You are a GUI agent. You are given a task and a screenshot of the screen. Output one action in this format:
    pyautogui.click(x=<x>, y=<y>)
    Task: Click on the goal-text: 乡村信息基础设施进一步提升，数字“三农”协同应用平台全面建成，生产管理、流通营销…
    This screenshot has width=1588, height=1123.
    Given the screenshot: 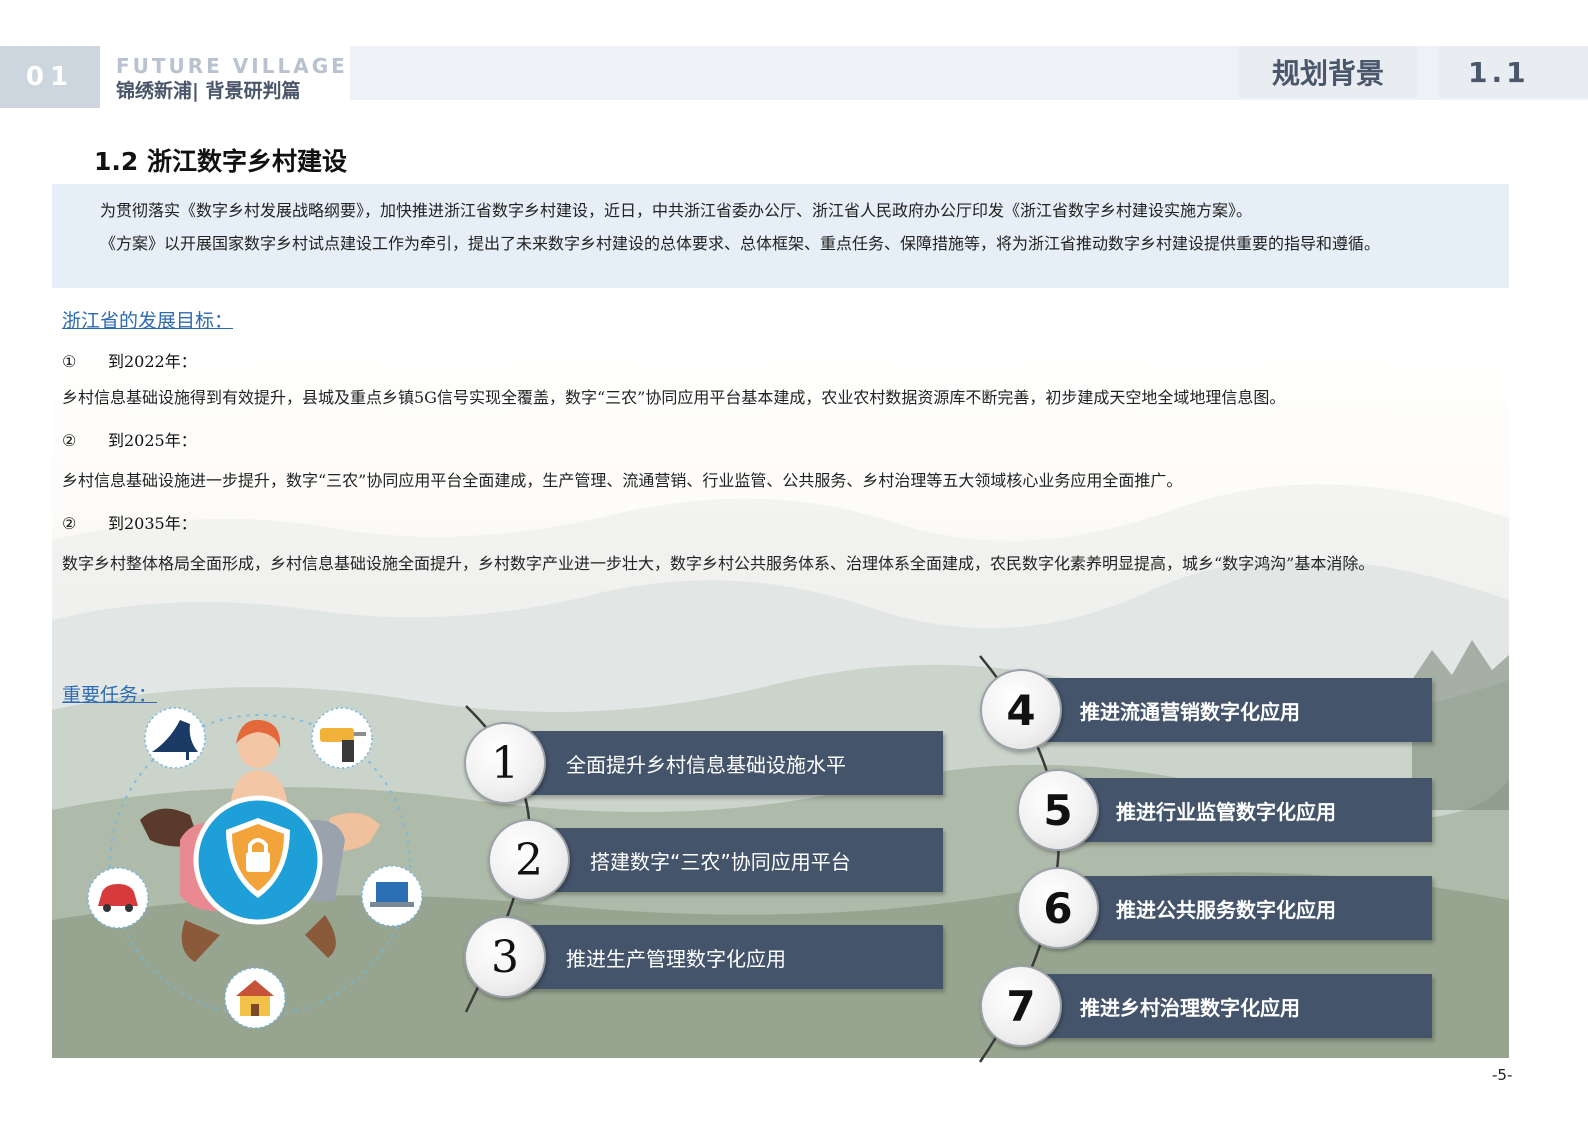 What is the action you would take?
    pyautogui.click(x=622, y=480)
    